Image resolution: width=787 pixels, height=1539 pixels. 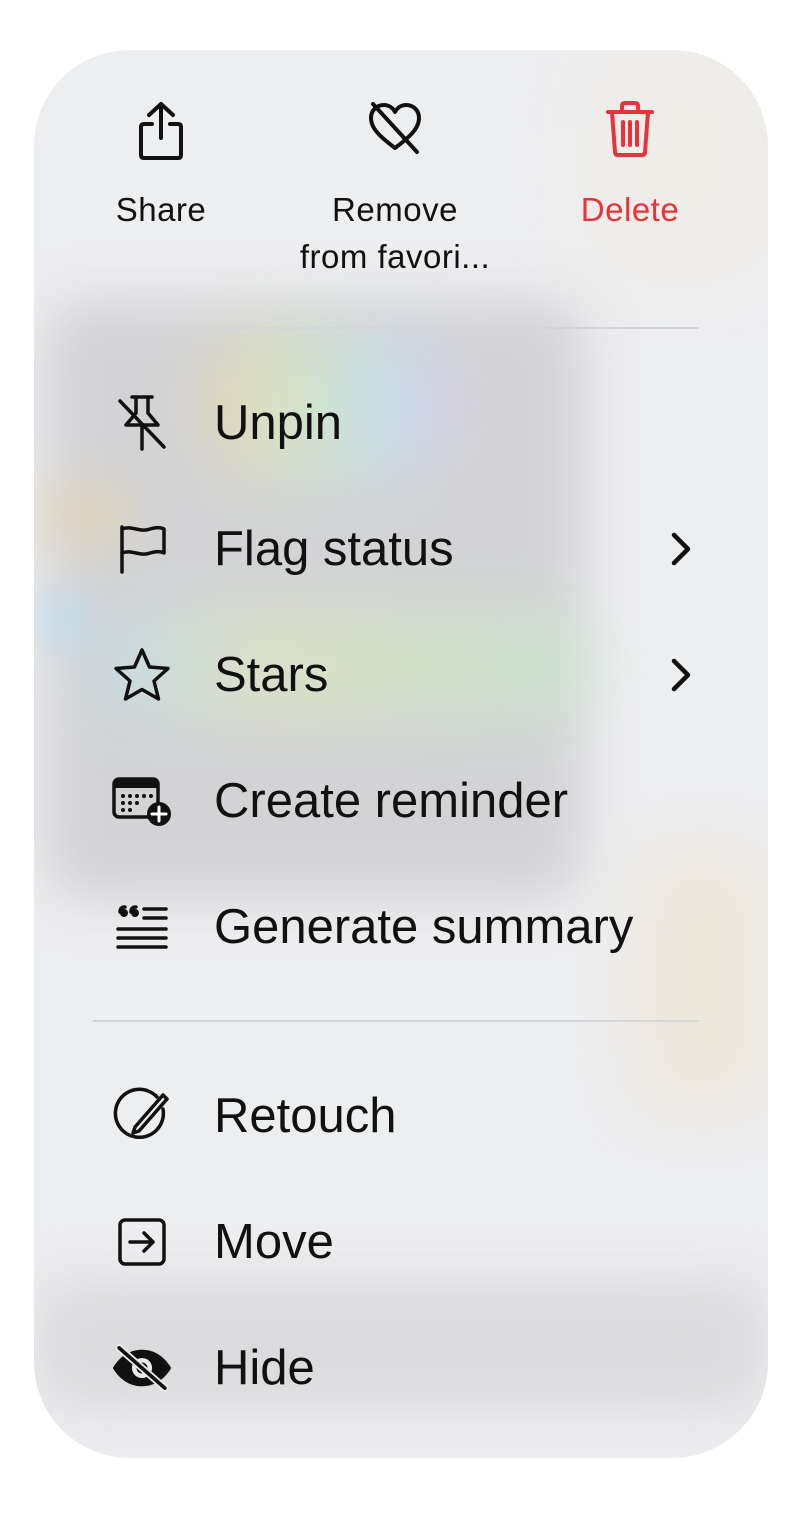 I want to click on menu-item-flag-status: Flag status, so click(x=401, y=549).